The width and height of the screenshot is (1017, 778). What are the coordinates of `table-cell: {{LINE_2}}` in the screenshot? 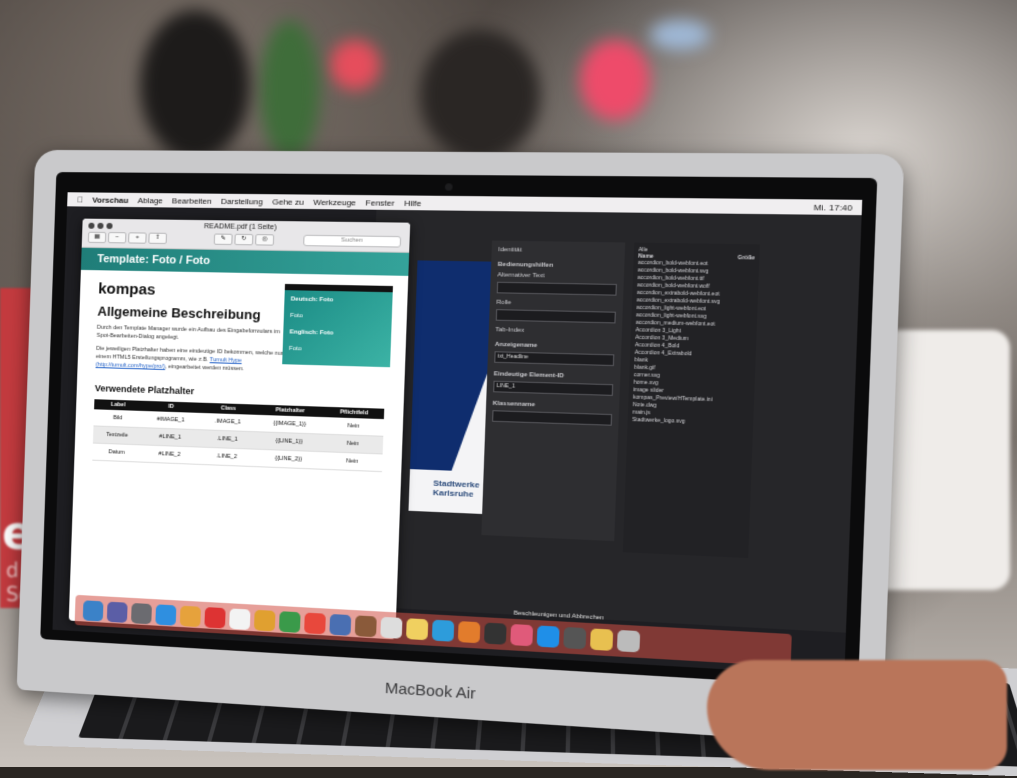 It's located at (288, 459).